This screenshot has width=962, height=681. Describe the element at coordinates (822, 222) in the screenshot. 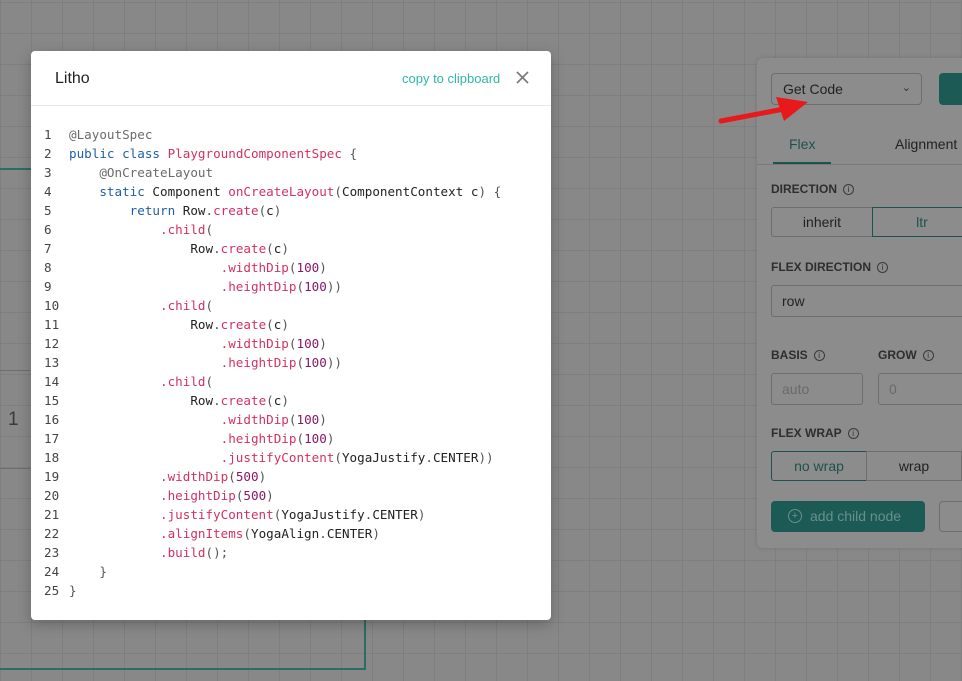

I see `direction-option-inherit: inherit` at that location.